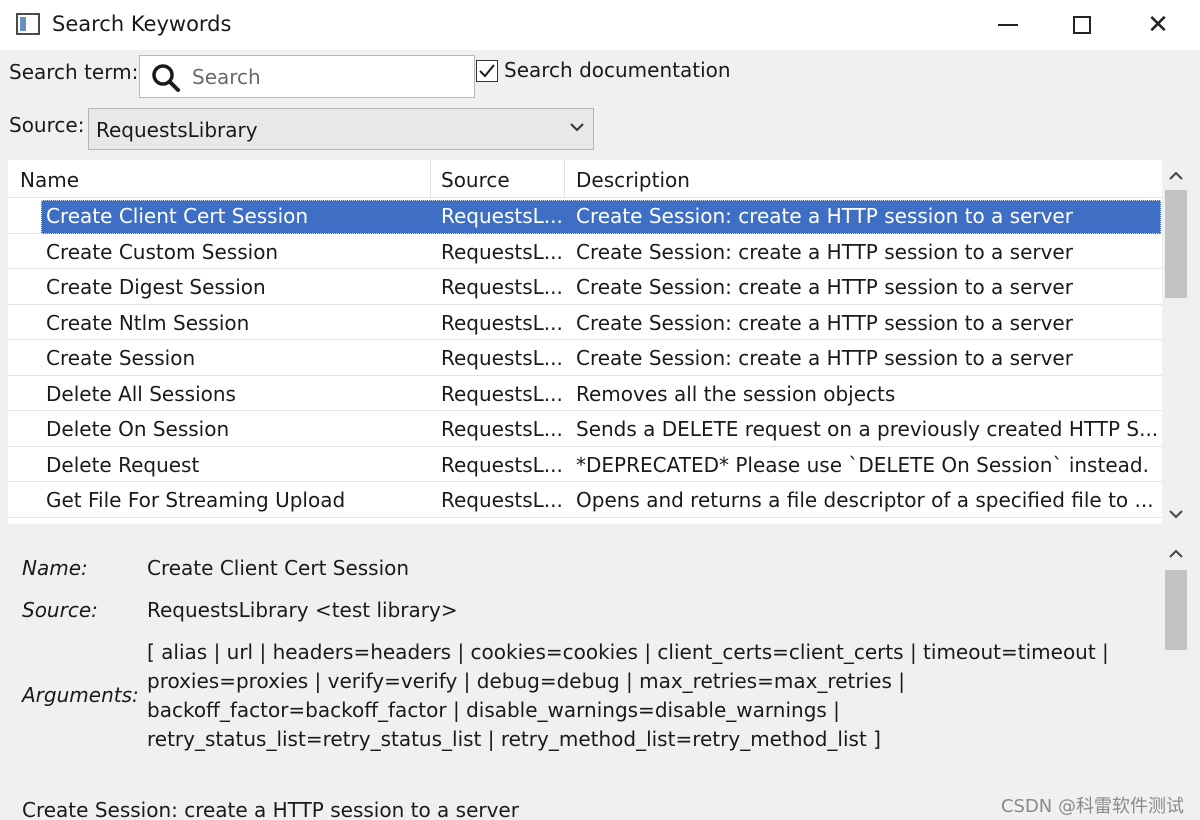 The width and height of the screenshot is (1200, 820). I want to click on search-documentation-label: Search documentation, so click(617, 70).